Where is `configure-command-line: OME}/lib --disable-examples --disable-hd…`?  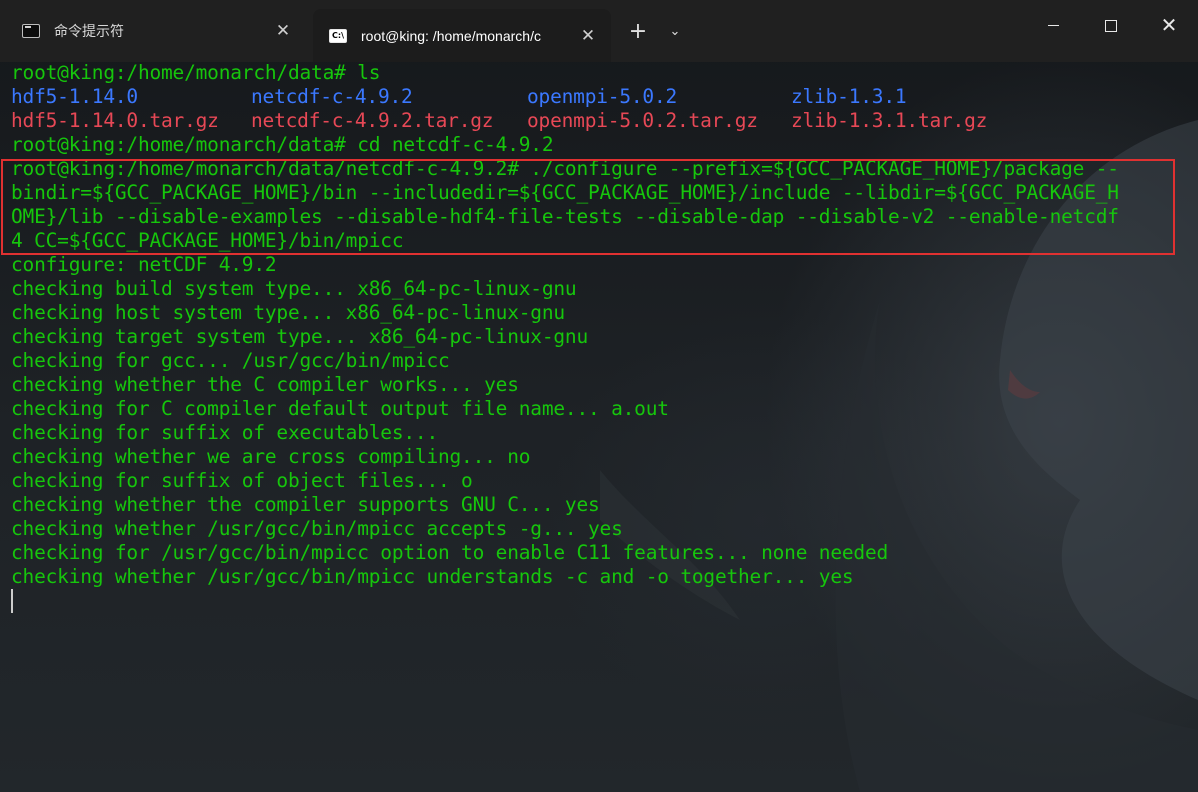 configure-command-line: OME}/lib --disable-examples --disable-hd… is located at coordinates (565, 216).